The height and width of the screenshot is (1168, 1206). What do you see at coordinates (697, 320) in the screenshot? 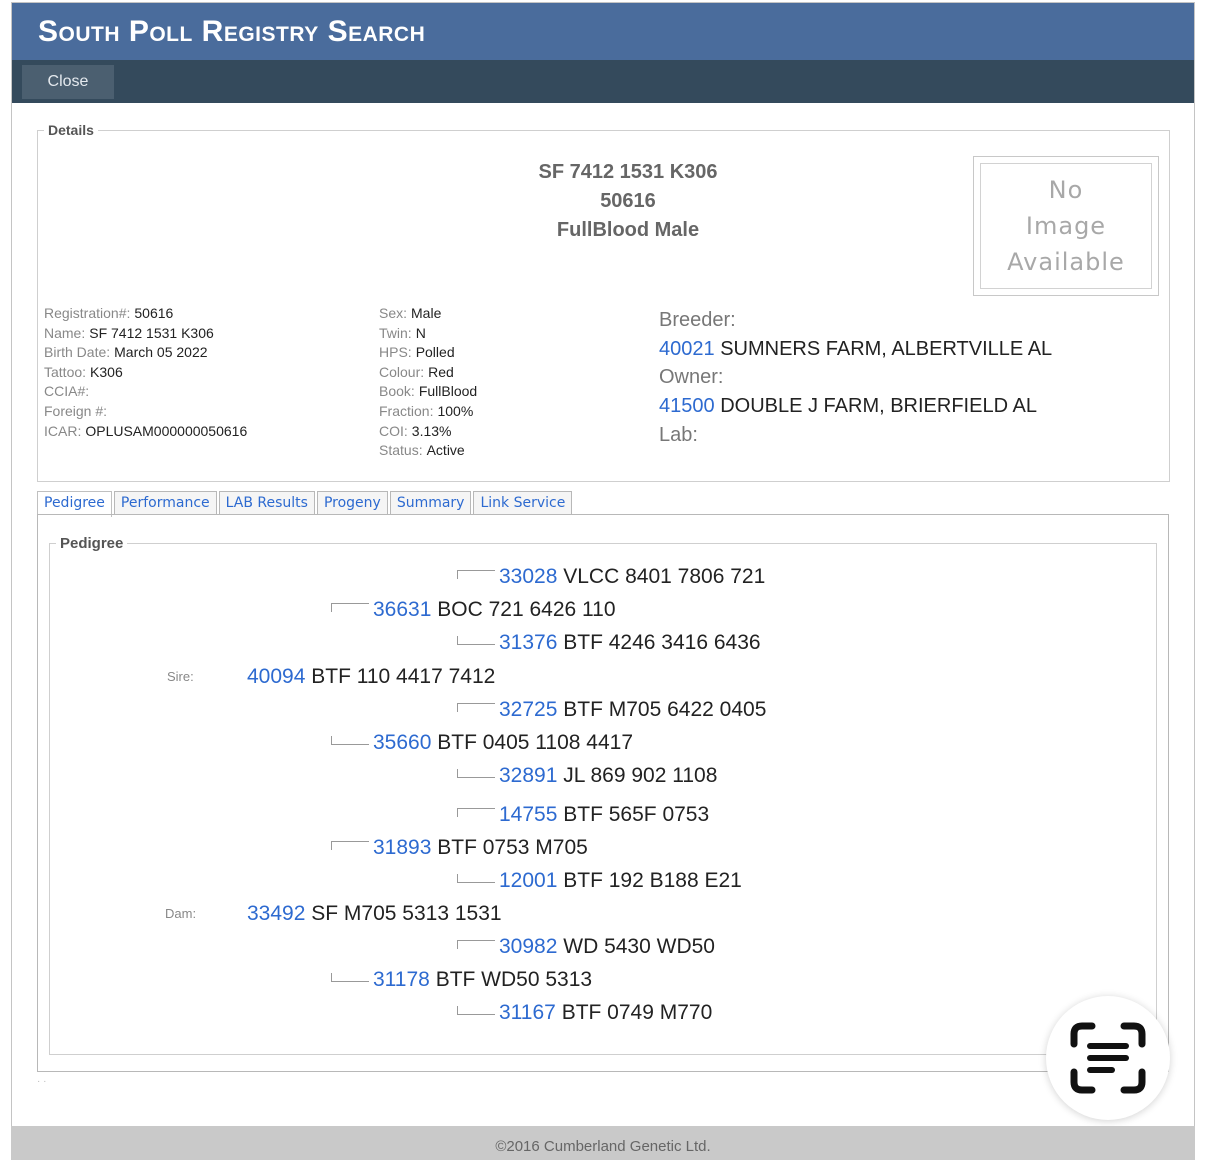
I see `breeder-label: Breeder:` at bounding box center [697, 320].